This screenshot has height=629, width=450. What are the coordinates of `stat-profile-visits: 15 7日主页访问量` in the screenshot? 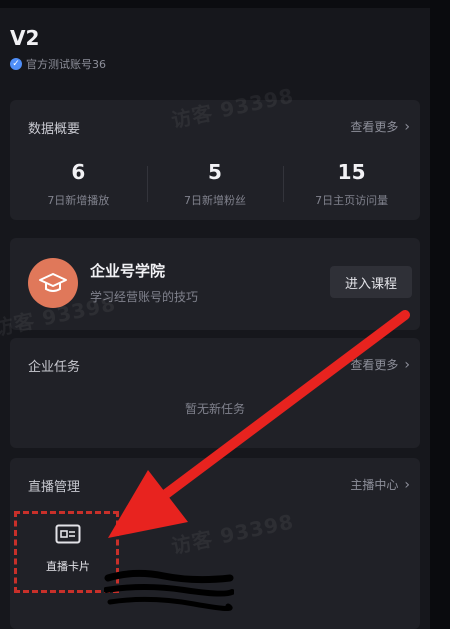 It's located at (351, 184).